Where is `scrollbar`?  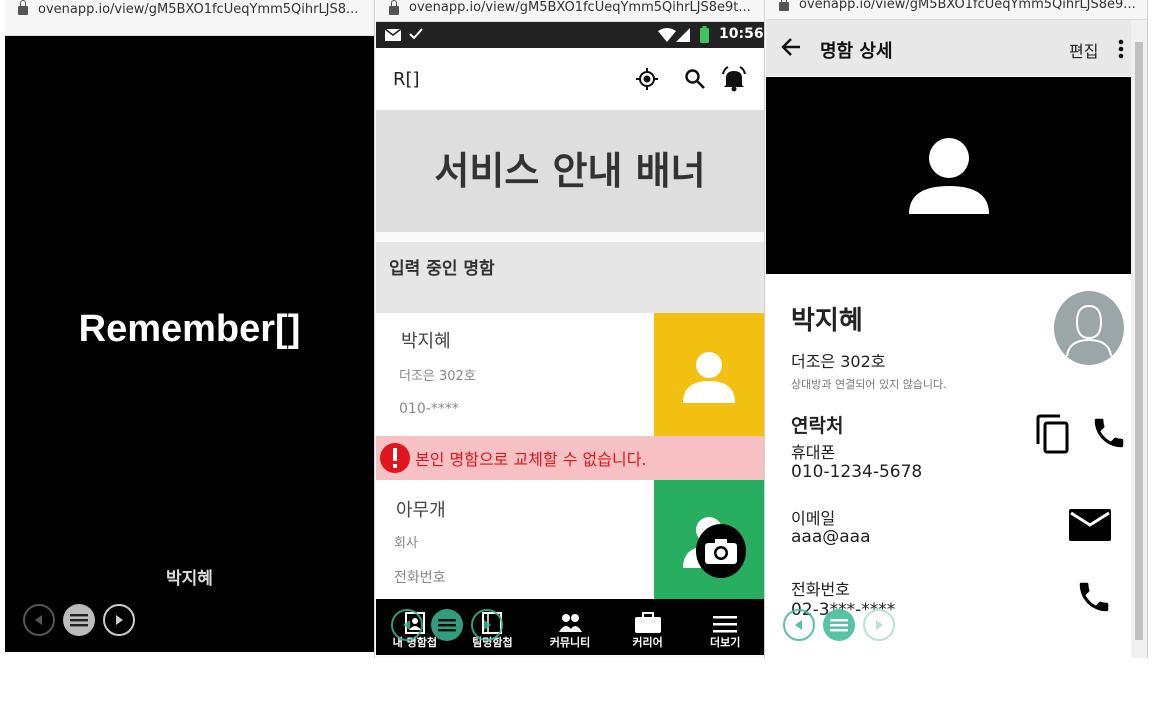
scrollbar is located at coordinates (1139, 339).